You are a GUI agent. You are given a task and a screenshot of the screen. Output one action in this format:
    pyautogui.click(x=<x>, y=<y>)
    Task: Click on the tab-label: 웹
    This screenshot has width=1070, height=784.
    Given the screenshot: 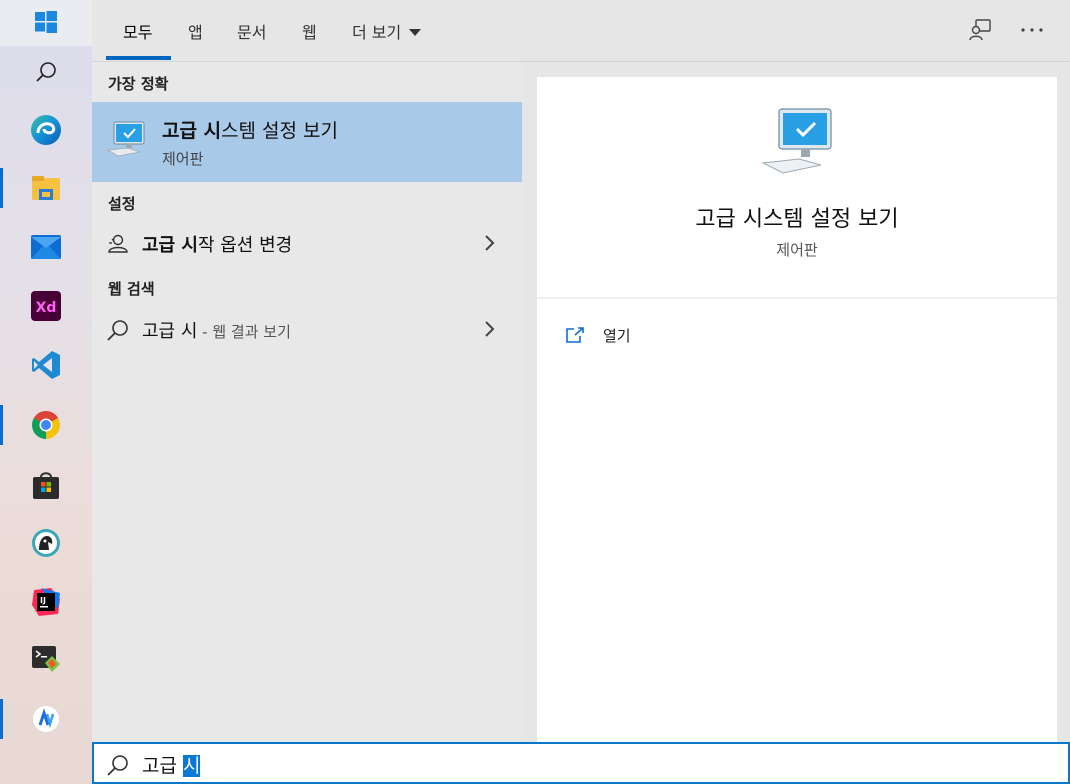 What is the action you would take?
    pyautogui.click(x=309, y=32)
    